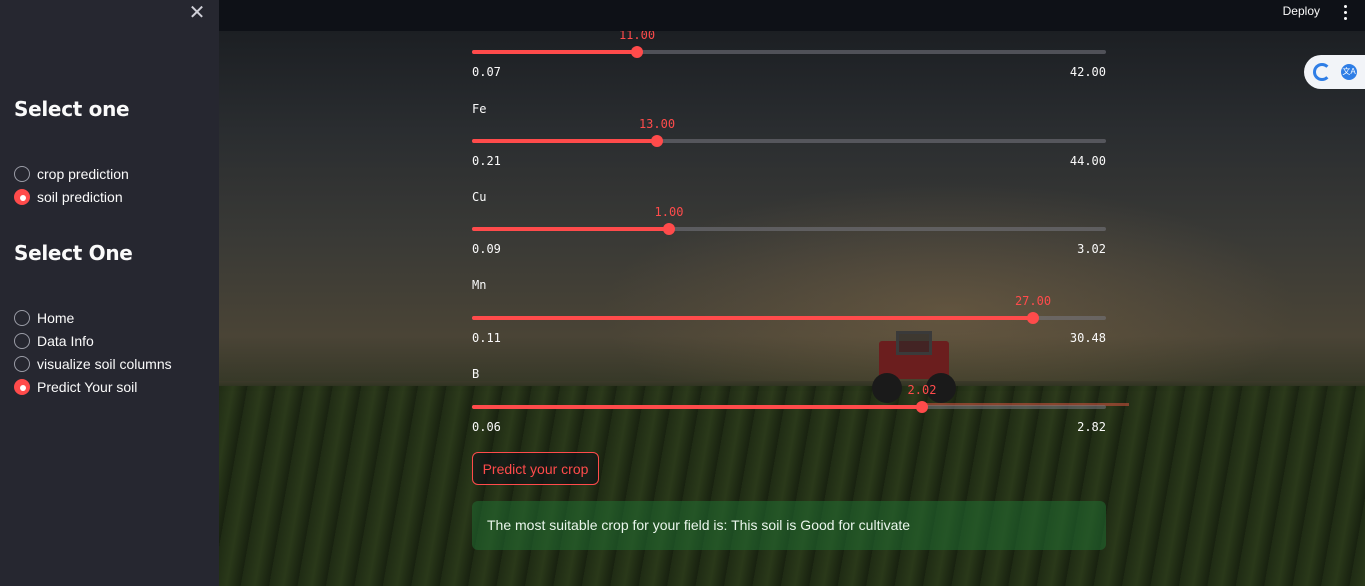 The width and height of the screenshot is (1365, 586). Describe the element at coordinates (1091, 427) in the screenshot. I see `slider-max: 2.82` at that location.